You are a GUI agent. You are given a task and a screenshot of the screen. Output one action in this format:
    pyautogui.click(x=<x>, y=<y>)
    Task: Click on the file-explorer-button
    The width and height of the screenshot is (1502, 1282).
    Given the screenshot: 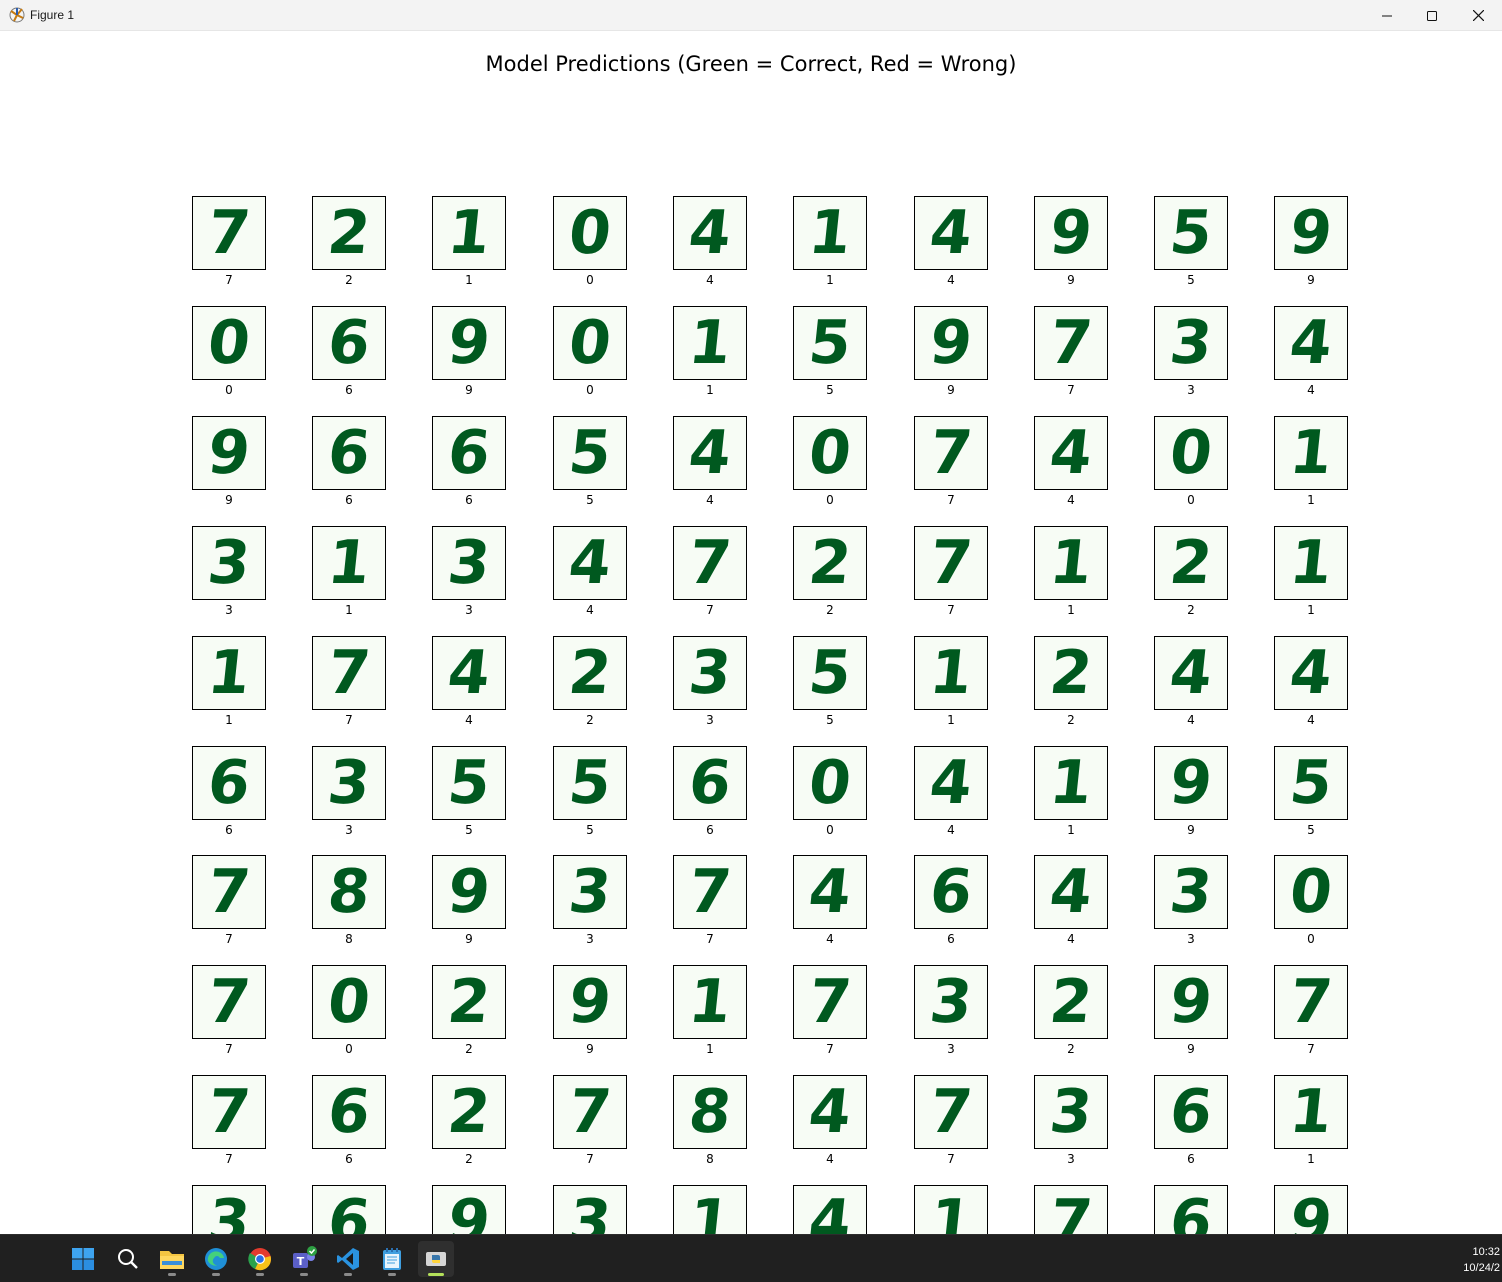 What is the action you would take?
    pyautogui.click(x=172, y=1259)
    